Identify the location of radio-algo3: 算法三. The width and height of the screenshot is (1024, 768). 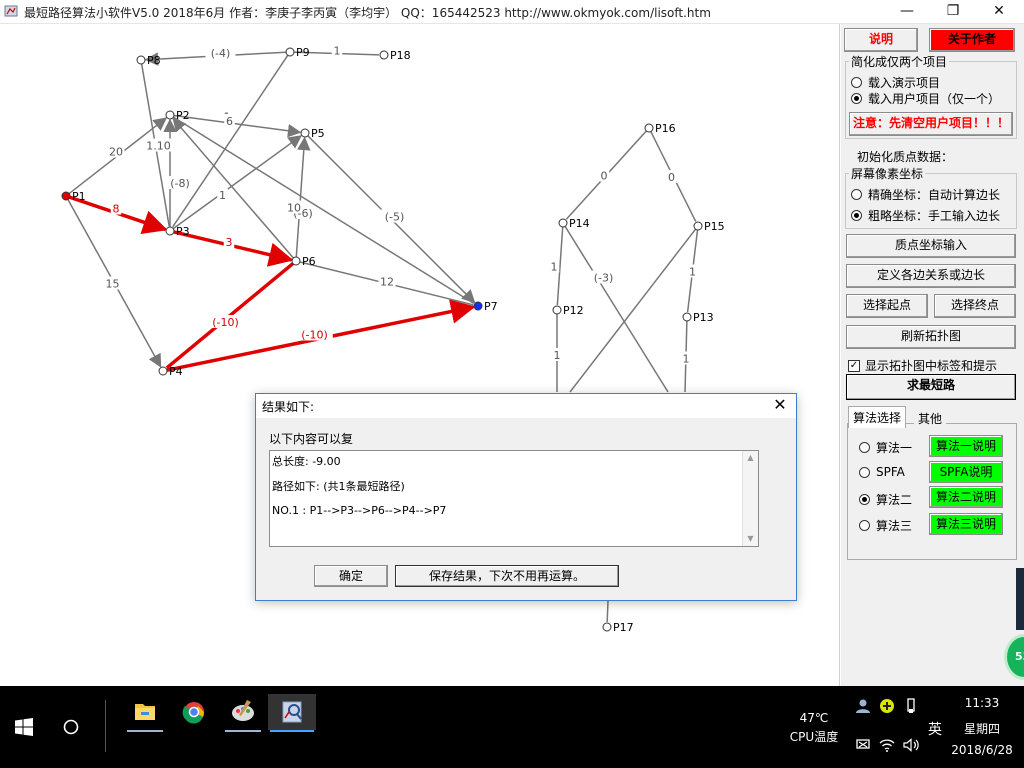
(885, 525).